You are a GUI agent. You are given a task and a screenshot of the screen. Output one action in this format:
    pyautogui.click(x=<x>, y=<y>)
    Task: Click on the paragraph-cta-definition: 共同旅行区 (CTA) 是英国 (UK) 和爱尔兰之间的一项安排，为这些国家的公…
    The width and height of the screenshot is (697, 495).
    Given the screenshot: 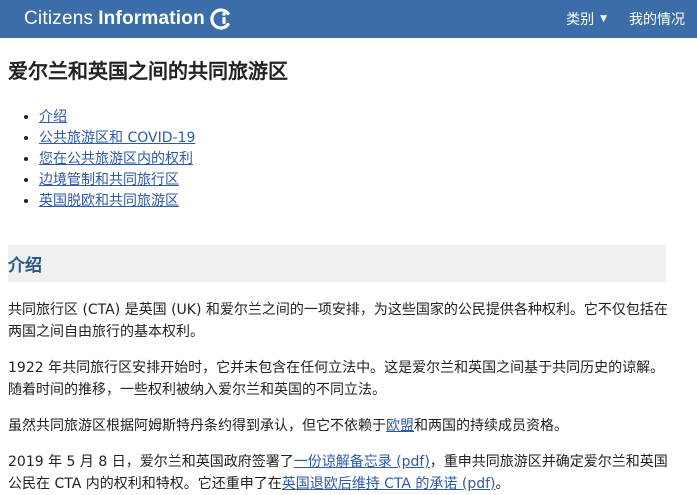 What is the action you would take?
    pyautogui.click(x=338, y=321)
    